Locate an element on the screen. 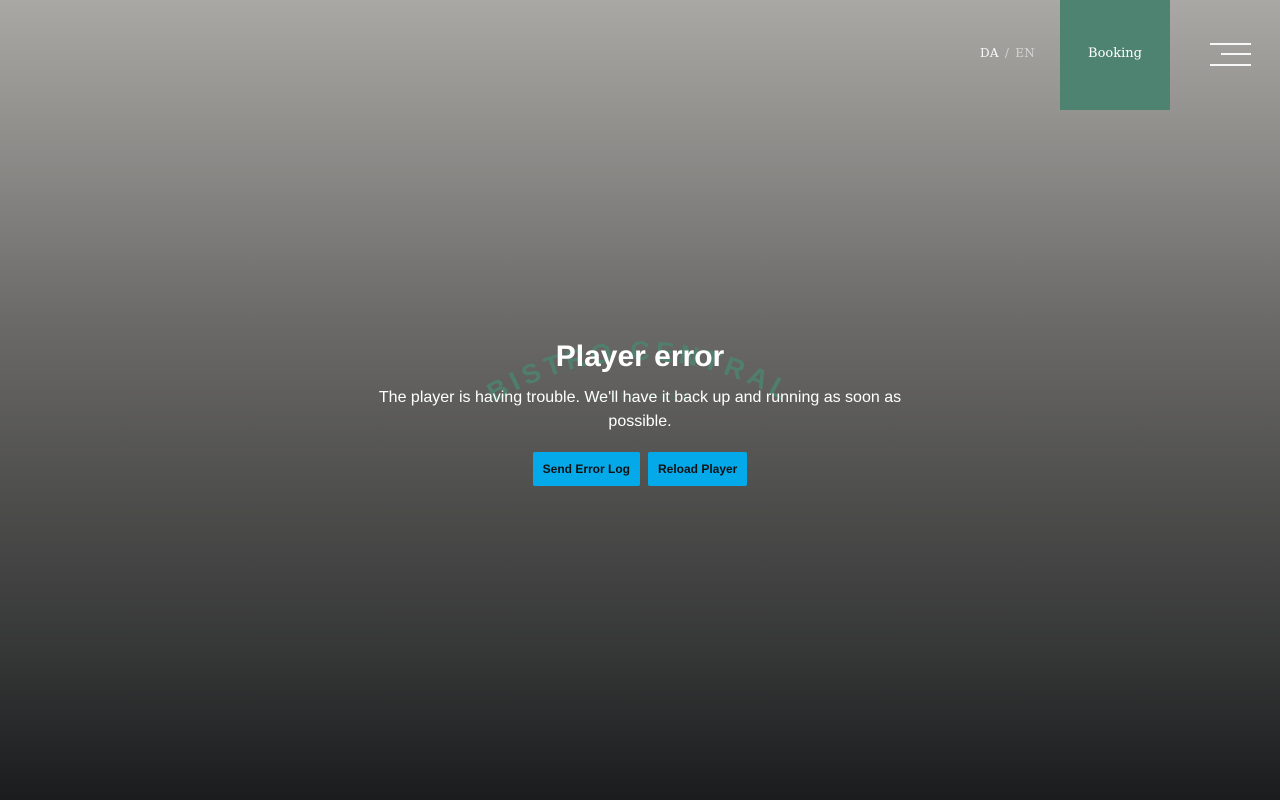  language-en: EN is located at coordinates (1025, 53).